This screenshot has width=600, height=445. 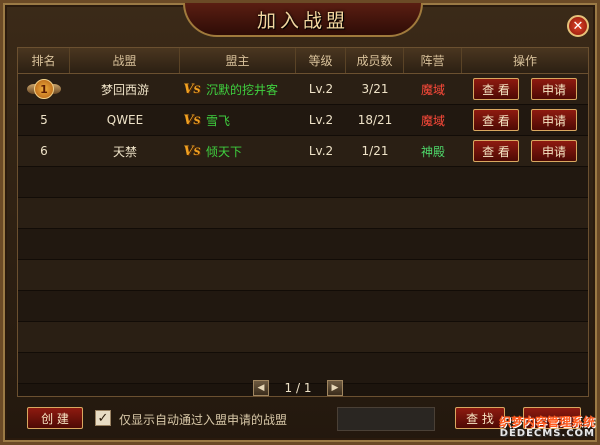 What do you see at coordinates (375, 89) in the screenshot?
I see `members-cell: 3/21` at bounding box center [375, 89].